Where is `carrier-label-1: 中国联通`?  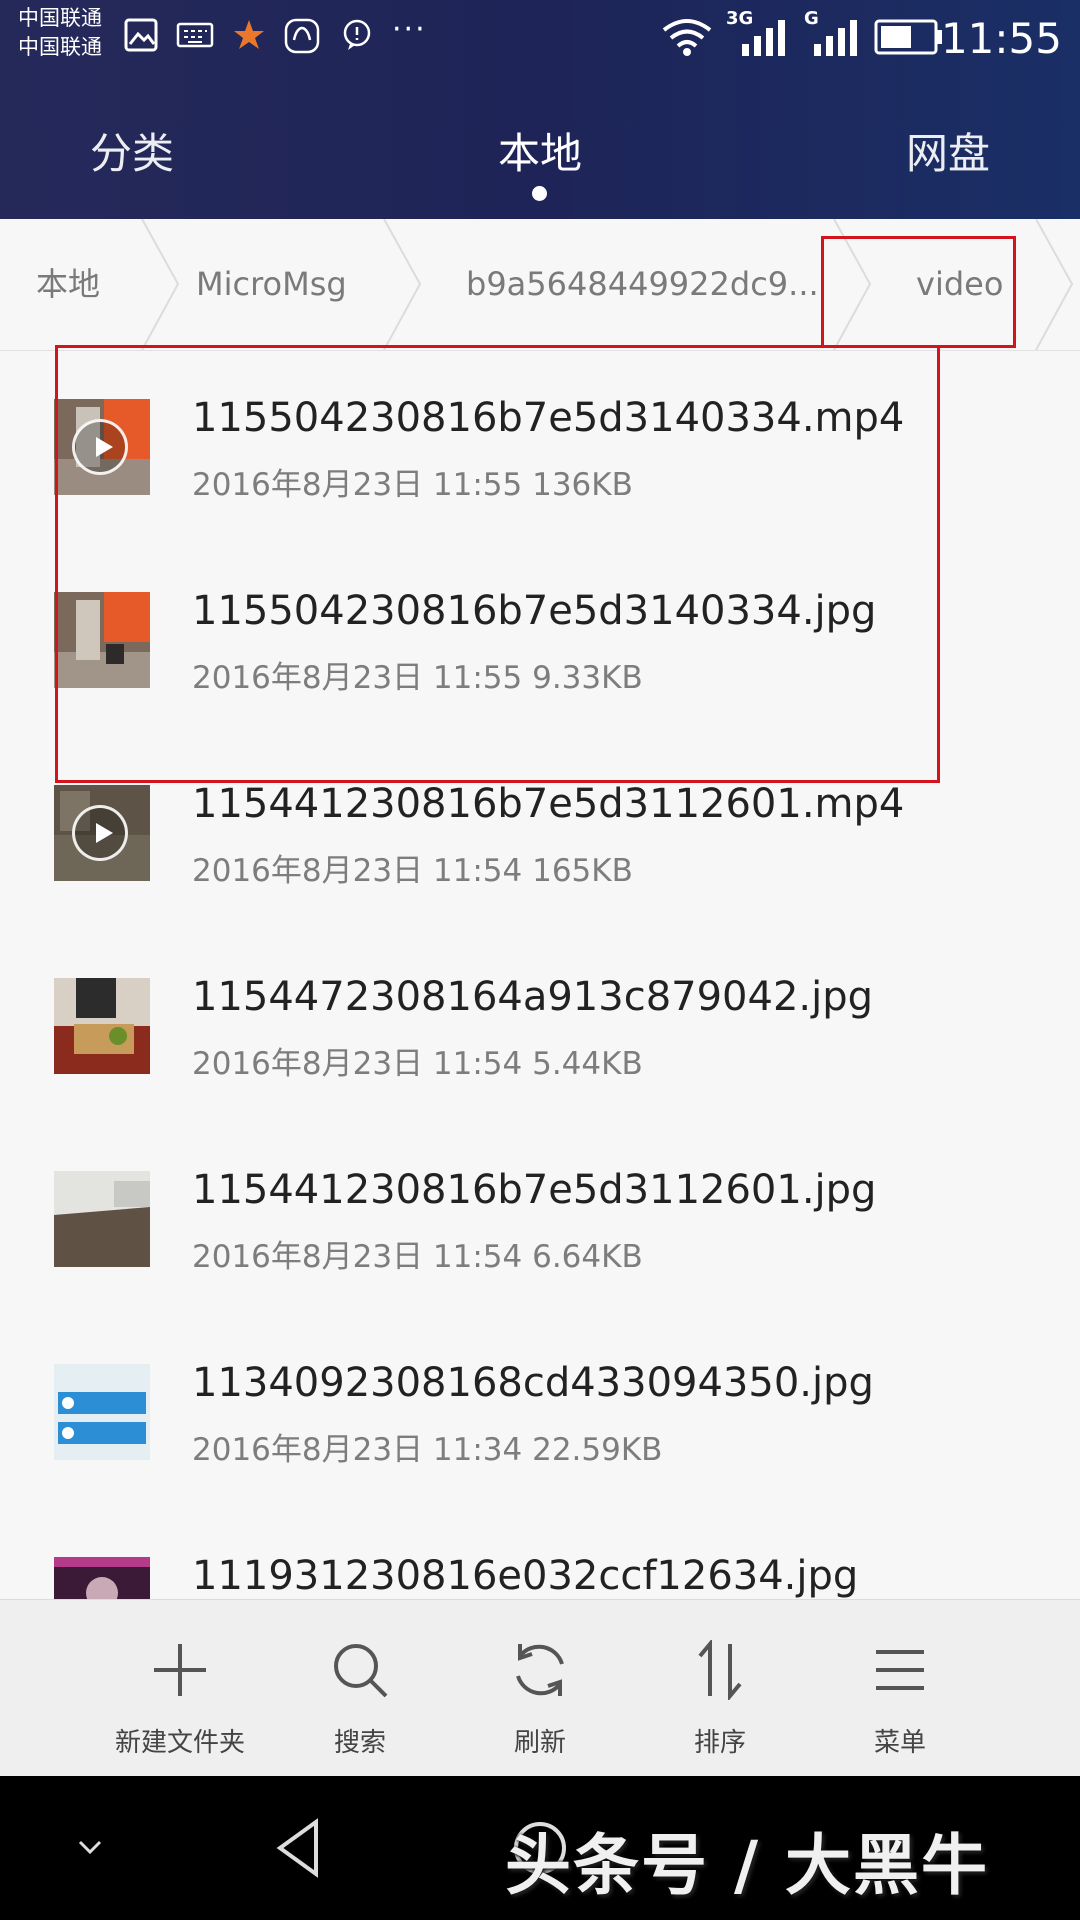
carrier-label-1: 中国联通 is located at coordinates (60, 18).